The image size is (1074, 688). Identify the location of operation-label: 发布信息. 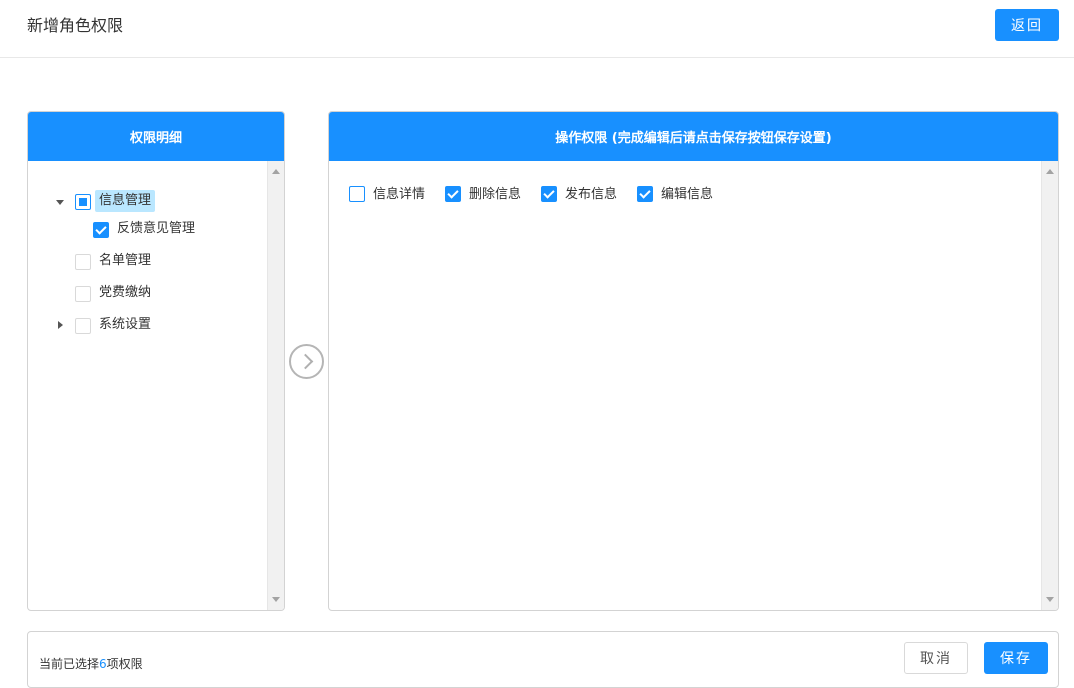
(591, 194).